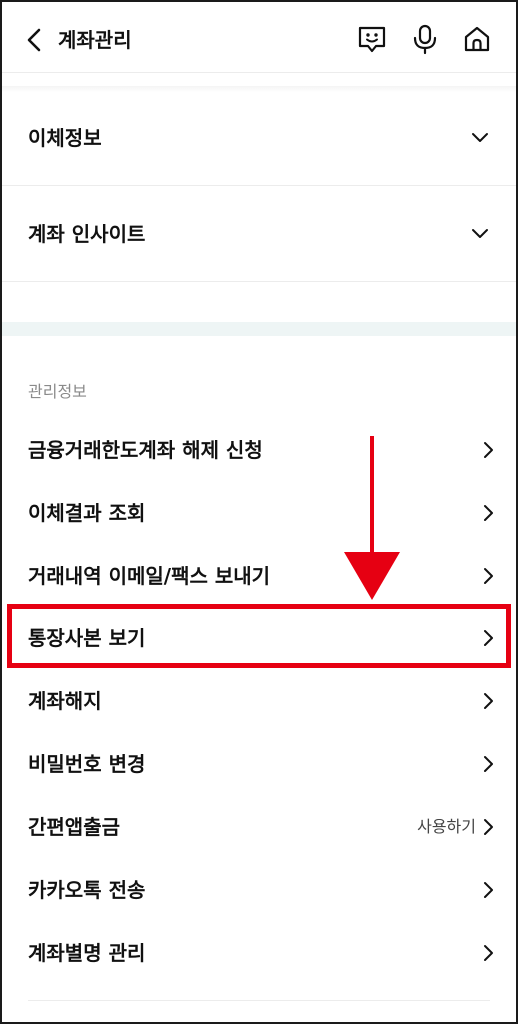  Describe the element at coordinates (87, 234) in the screenshot. I see `accordion-label: 계좌 인사이트` at that location.